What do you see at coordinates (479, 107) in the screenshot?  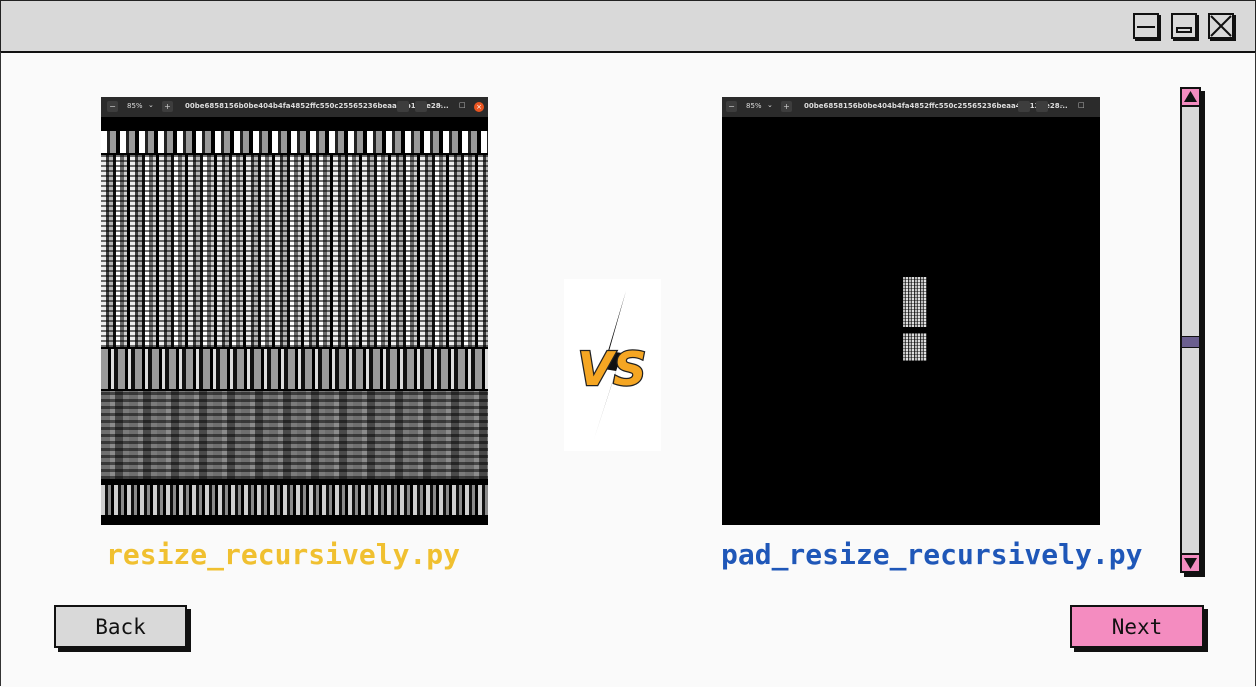 I see `close-icon: ×` at bounding box center [479, 107].